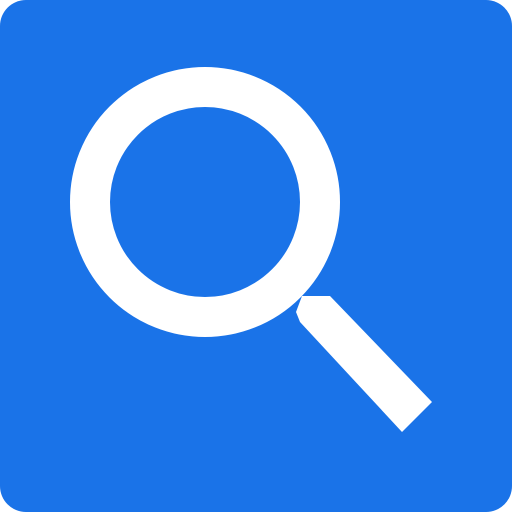 Image resolution: width=512 pixels, height=512 pixels. I want to click on magnifier-handle, so click(364, 364).